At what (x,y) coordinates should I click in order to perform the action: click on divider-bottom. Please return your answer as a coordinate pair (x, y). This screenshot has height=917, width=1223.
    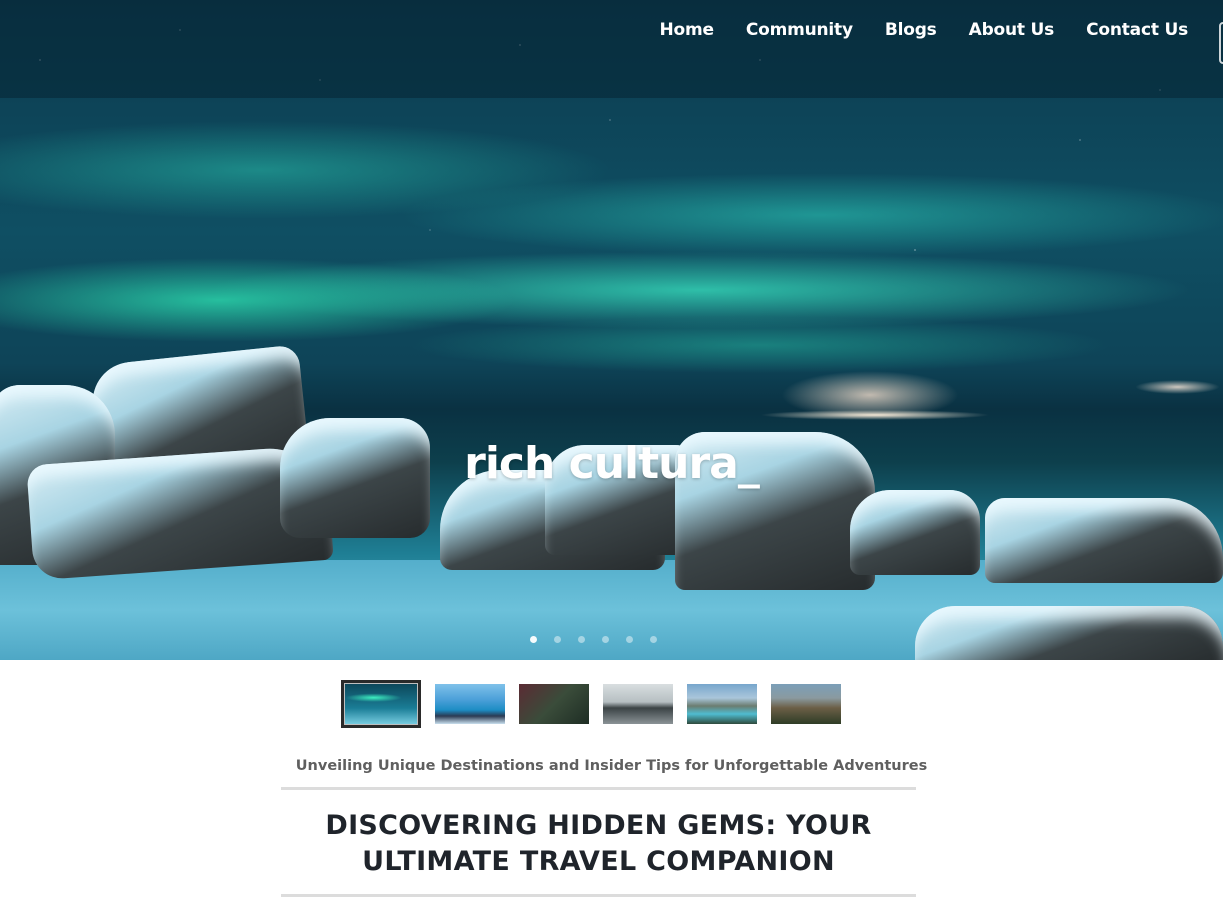
    Looking at the image, I should click on (598, 895).